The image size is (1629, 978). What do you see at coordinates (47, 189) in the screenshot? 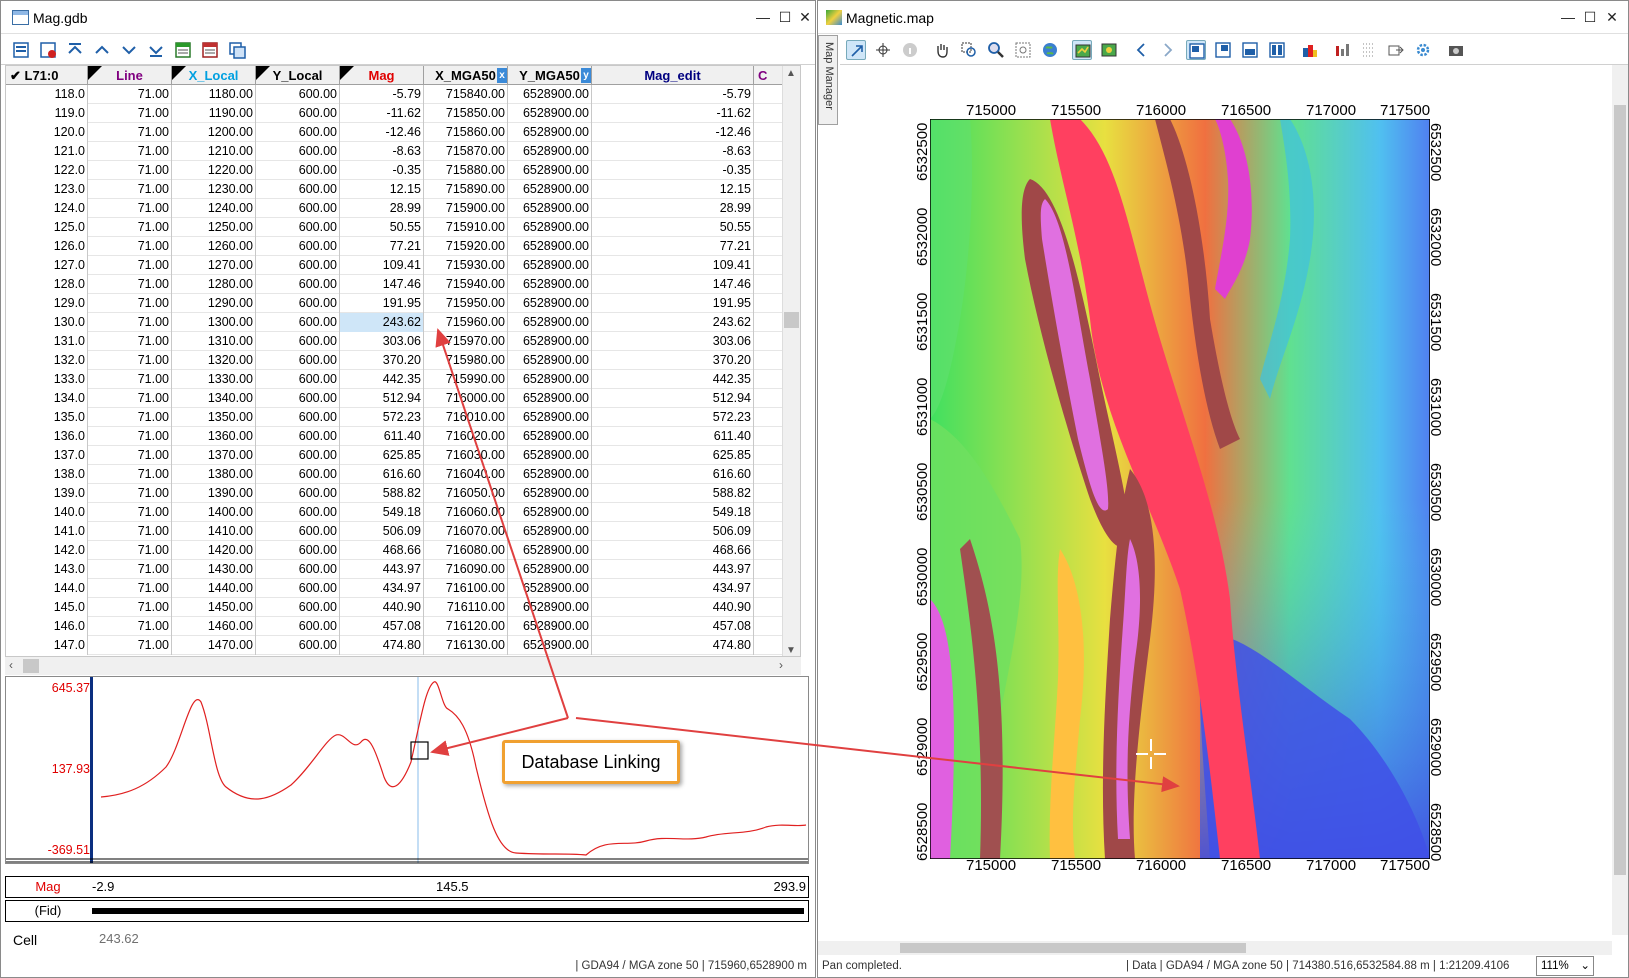
I see `fid-cell: 123.0` at bounding box center [47, 189].